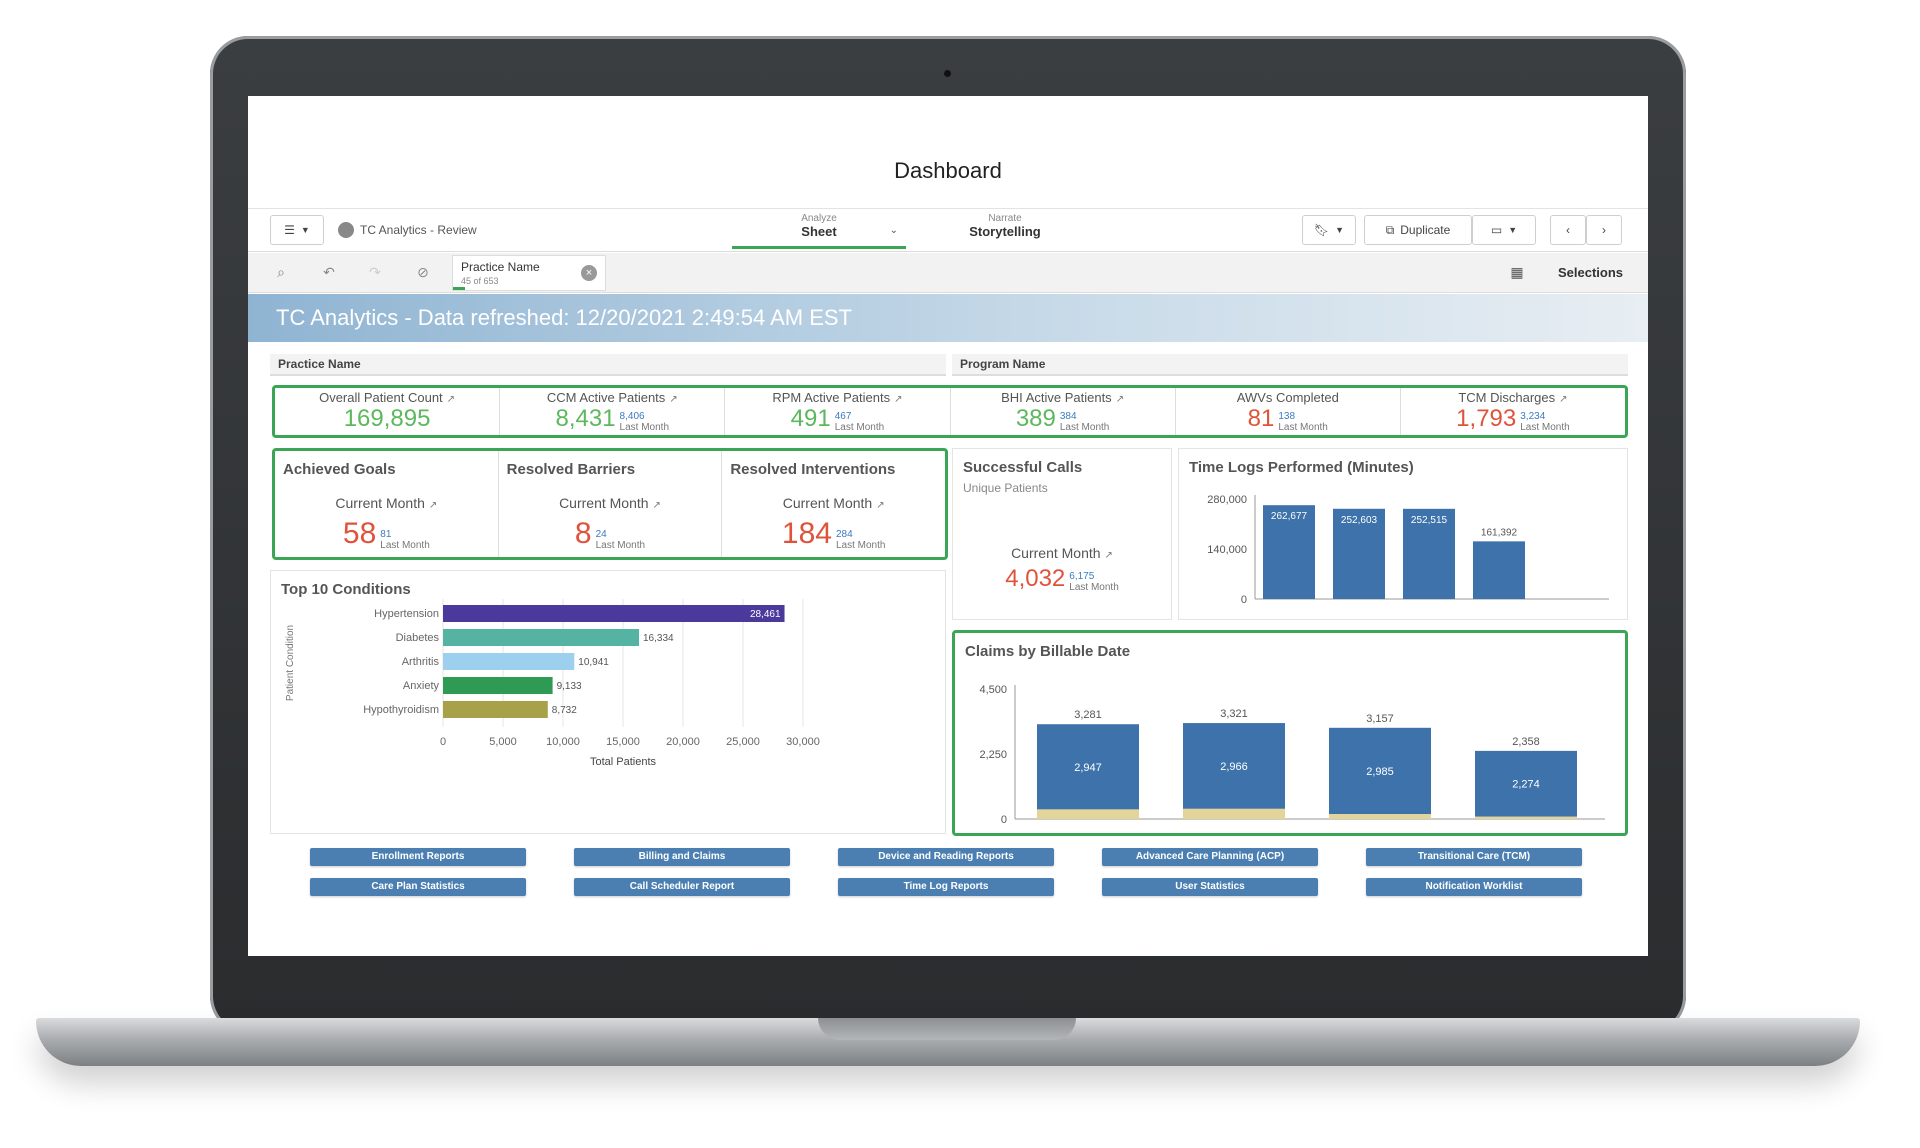 Image resolution: width=1920 pixels, height=1148 pixels. Describe the element at coordinates (682, 887) in the screenshot. I see `nav-button: Call Scheduler Report` at that location.